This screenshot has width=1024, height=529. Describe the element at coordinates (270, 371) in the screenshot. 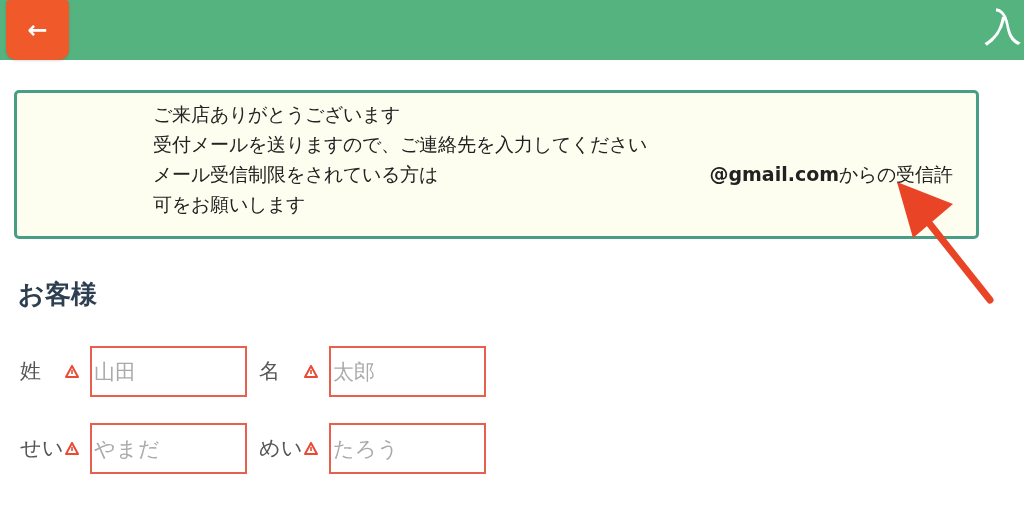

I see `field-label: 名` at that location.